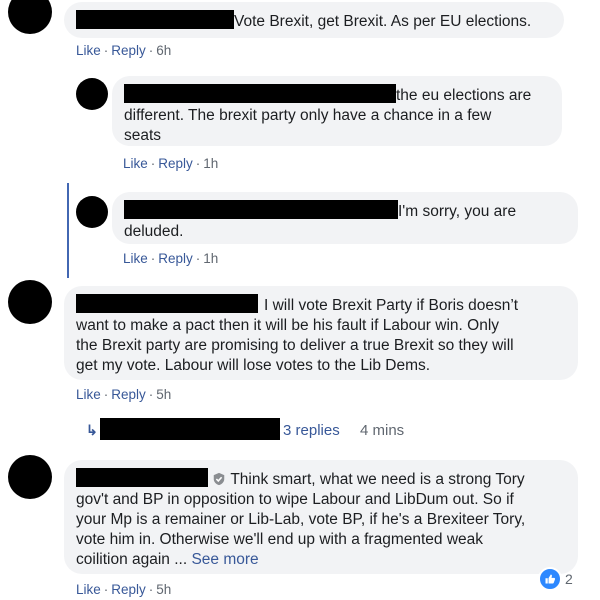 The image size is (600, 600). I want to click on view-replies-row: ↳ 3 replies 4 mins, so click(300, 431).